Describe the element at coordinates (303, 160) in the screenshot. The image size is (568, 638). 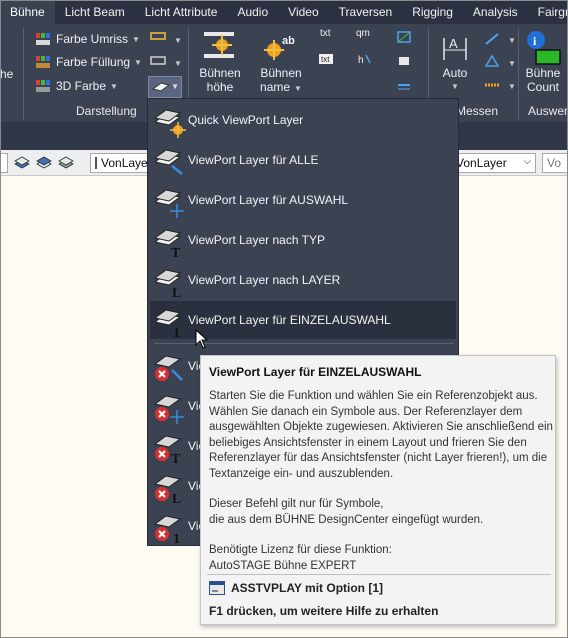
I see `menu-item-viewport-layer-all: ViewPort Layer für ALLE` at that location.